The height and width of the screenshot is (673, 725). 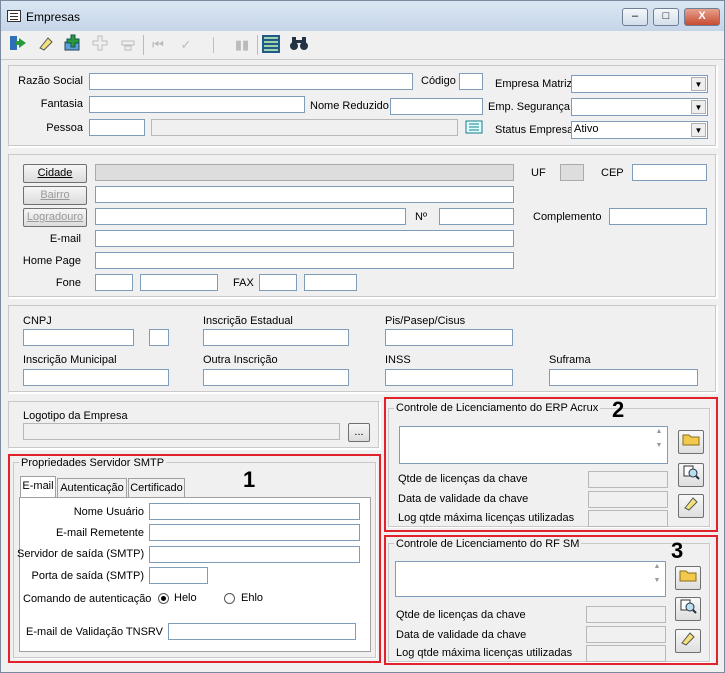 What do you see at coordinates (158, 44) in the screenshot?
I see `first-disabled-icon: ⏮` at bounding box center [158, 44].